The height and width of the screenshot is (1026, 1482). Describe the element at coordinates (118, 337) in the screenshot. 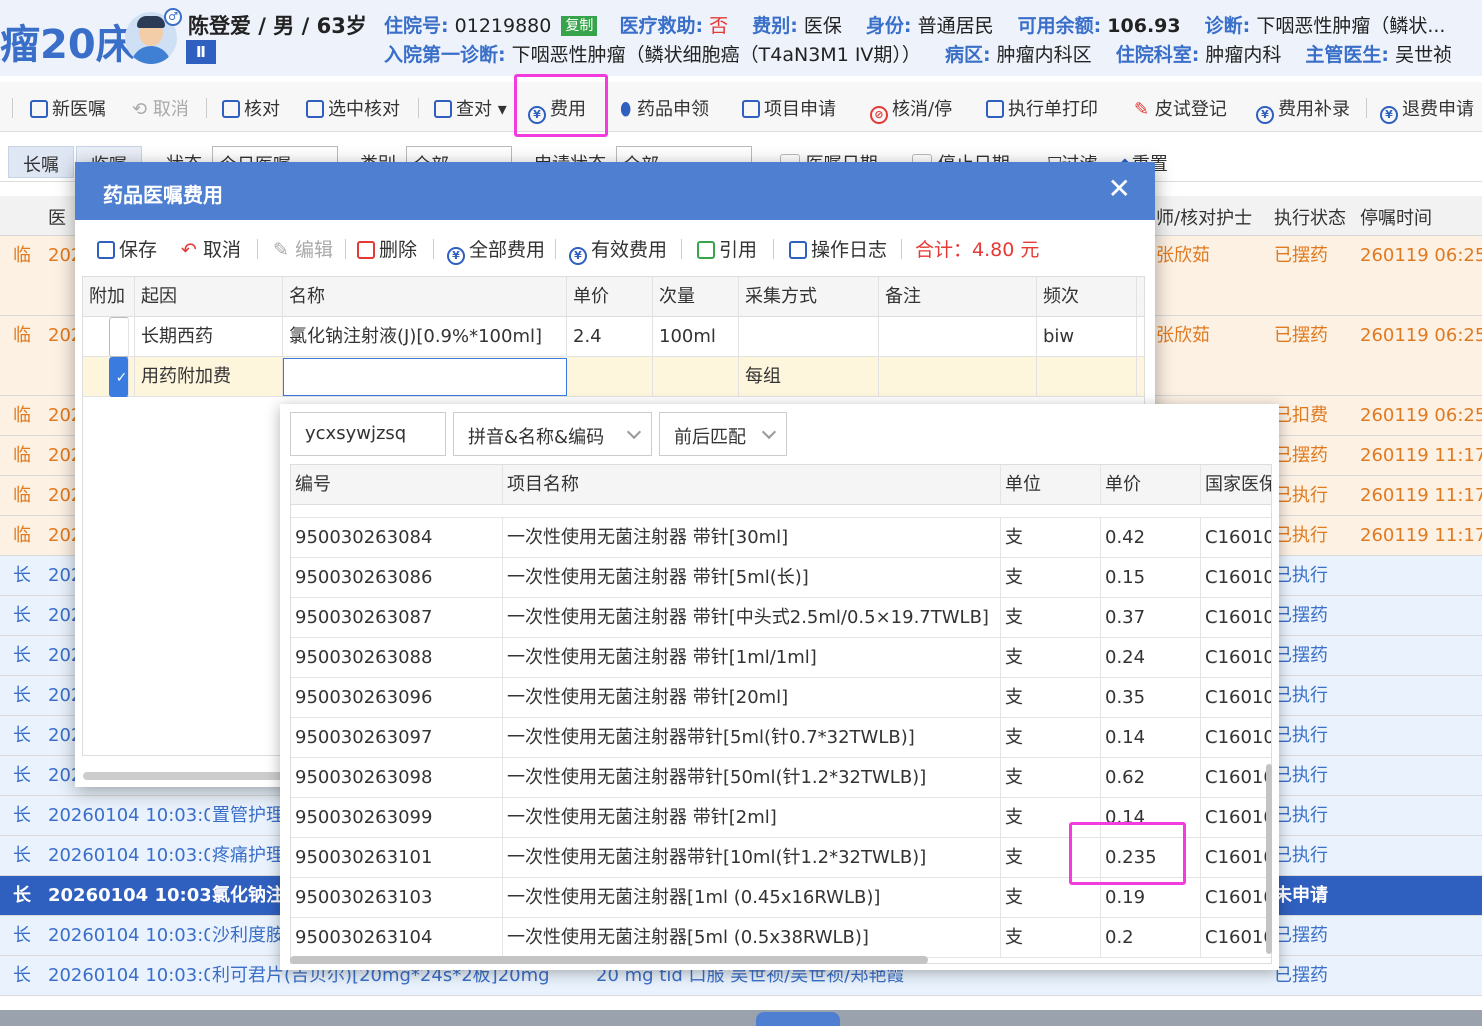

I see `extra-checkbox` at that location.